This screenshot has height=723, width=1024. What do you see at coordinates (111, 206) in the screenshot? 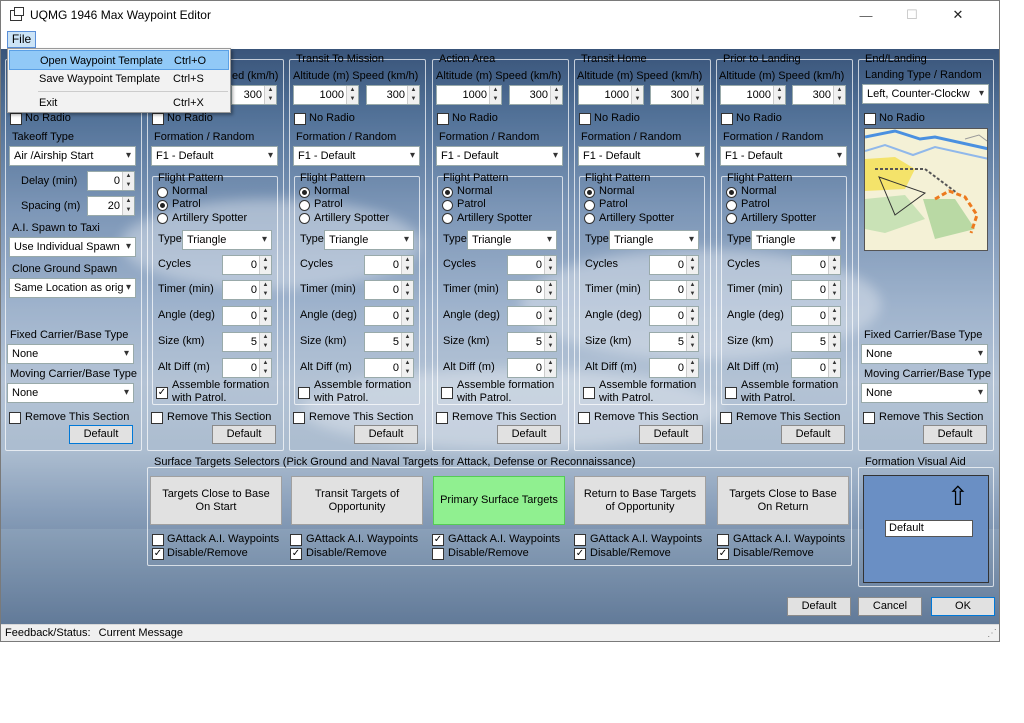
I see `spacing-spinner: 20 ▲ ▼` at bounding box center [111, 206].